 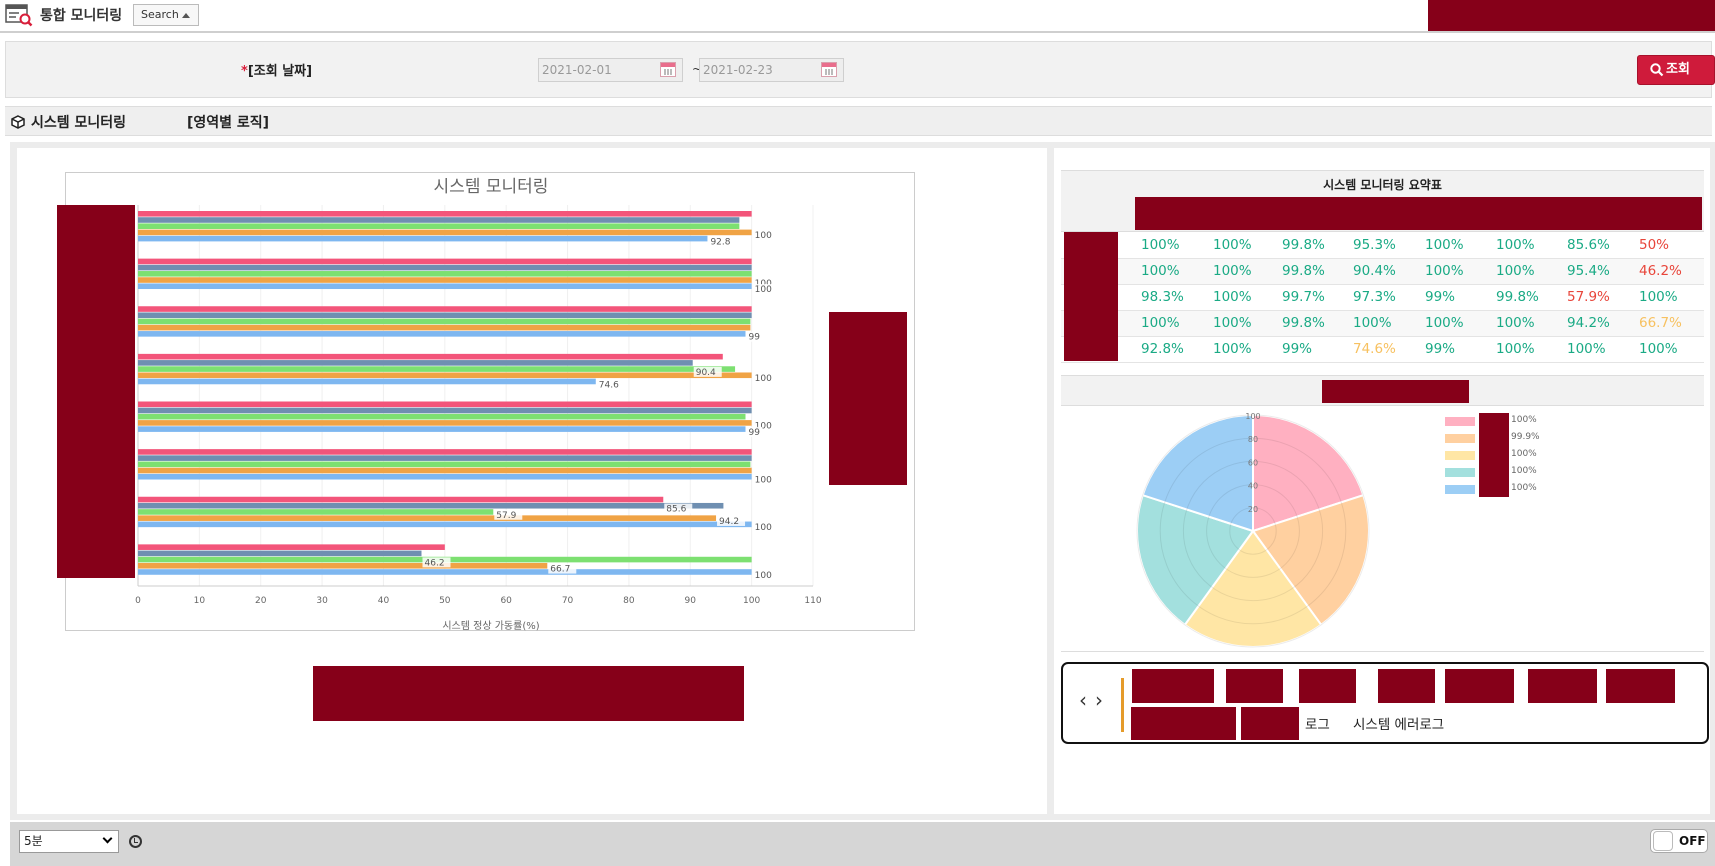 I want to click on log-link-partial: 로그, so click(x=1317, y=723).